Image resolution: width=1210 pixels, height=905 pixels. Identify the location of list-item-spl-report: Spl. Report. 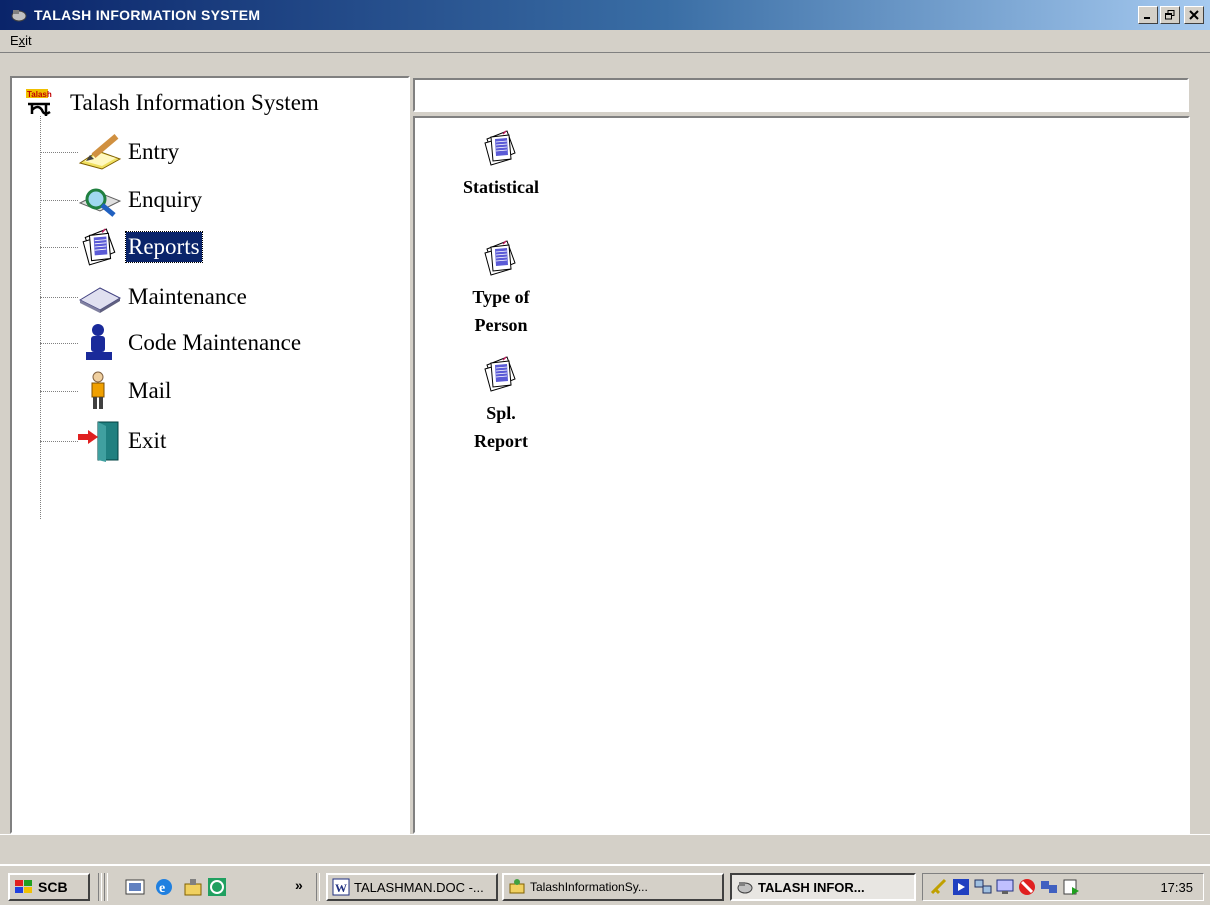
(501, 404).